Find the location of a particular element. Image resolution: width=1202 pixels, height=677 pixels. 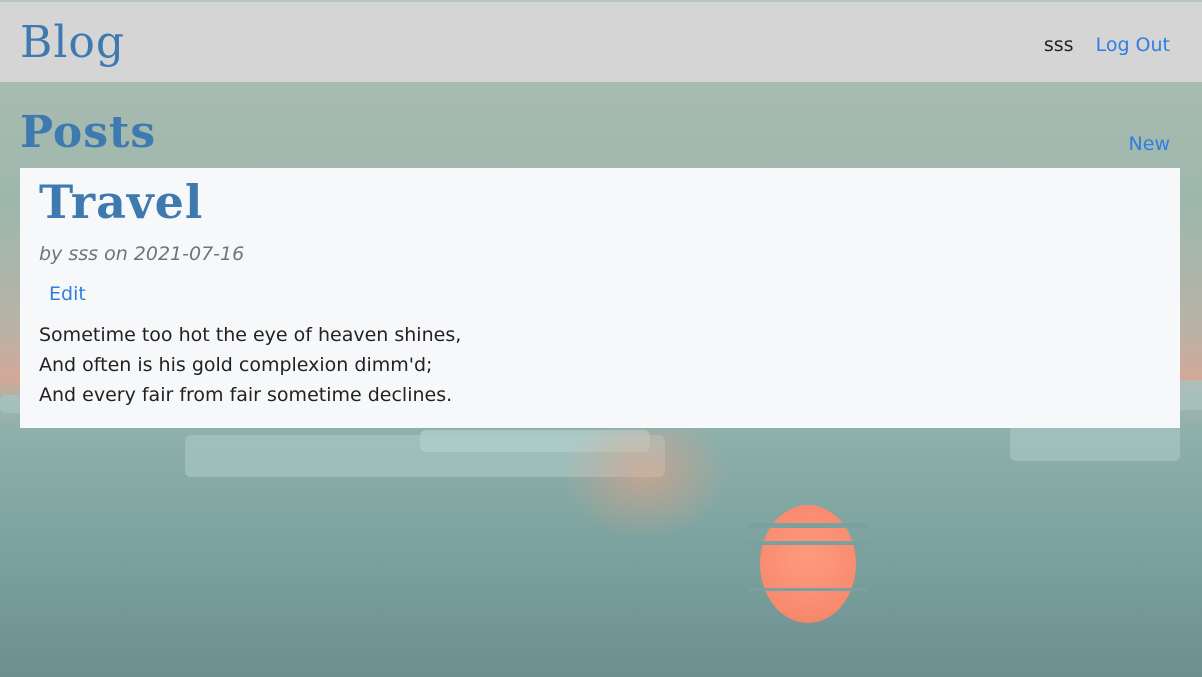

top-navbar: Blog sss Log Out is located at coordinates (601, 42).